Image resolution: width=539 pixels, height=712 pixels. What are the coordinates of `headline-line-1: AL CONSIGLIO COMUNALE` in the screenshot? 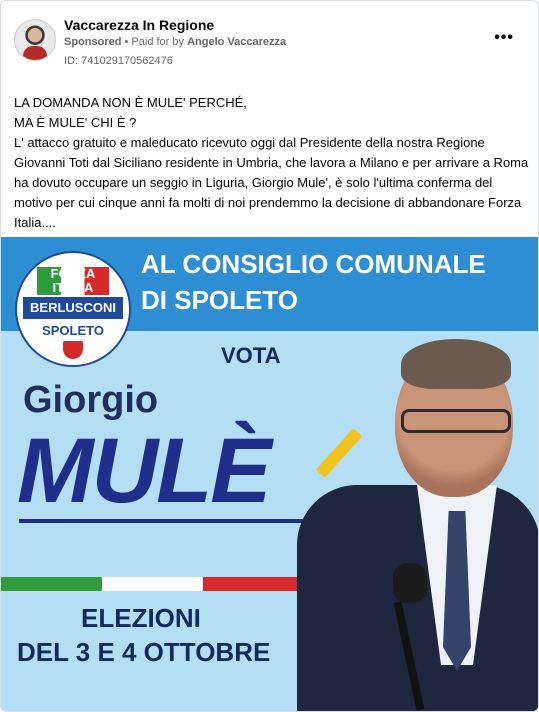 It's located at (313, 264).